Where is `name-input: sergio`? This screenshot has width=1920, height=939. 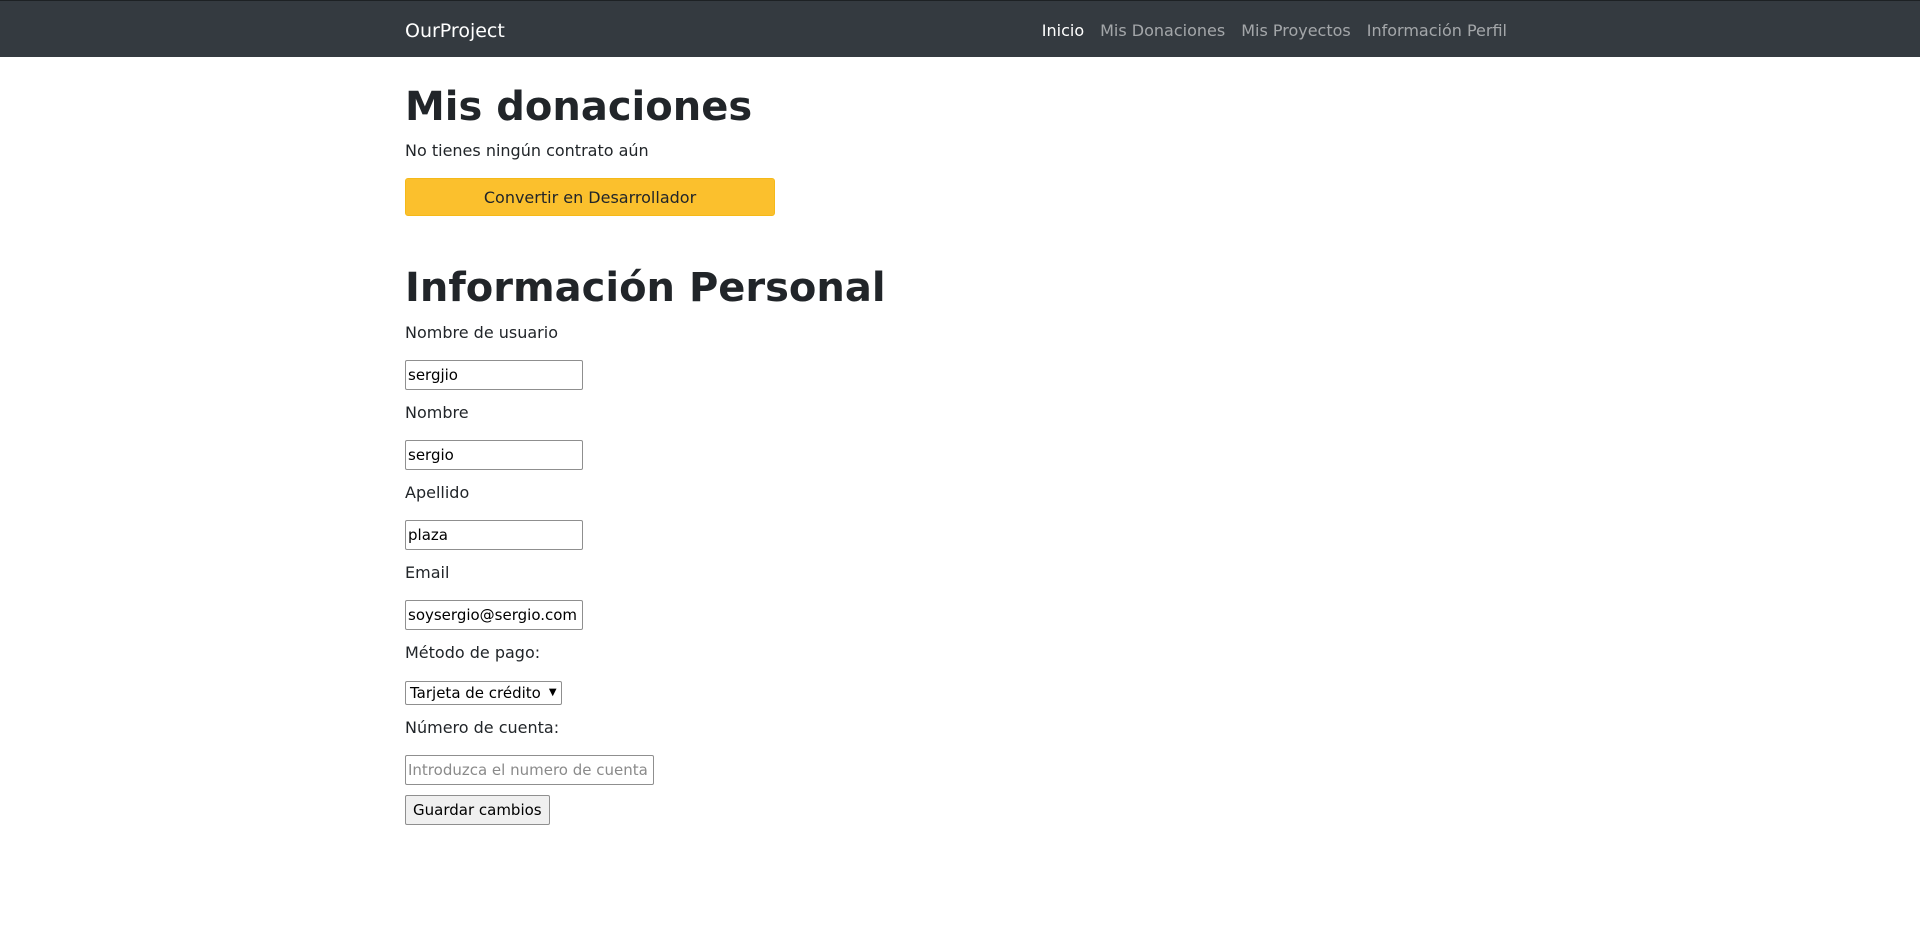
name-input: sergio is located at coordinates (494, 455).